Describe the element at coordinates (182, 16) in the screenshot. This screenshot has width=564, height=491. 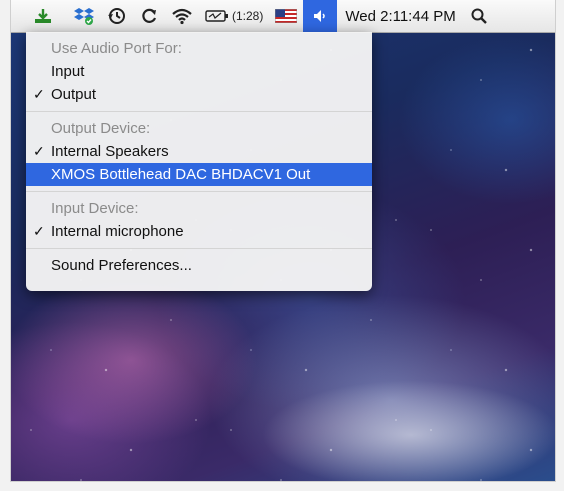
I see `wifi-icon` at that location.